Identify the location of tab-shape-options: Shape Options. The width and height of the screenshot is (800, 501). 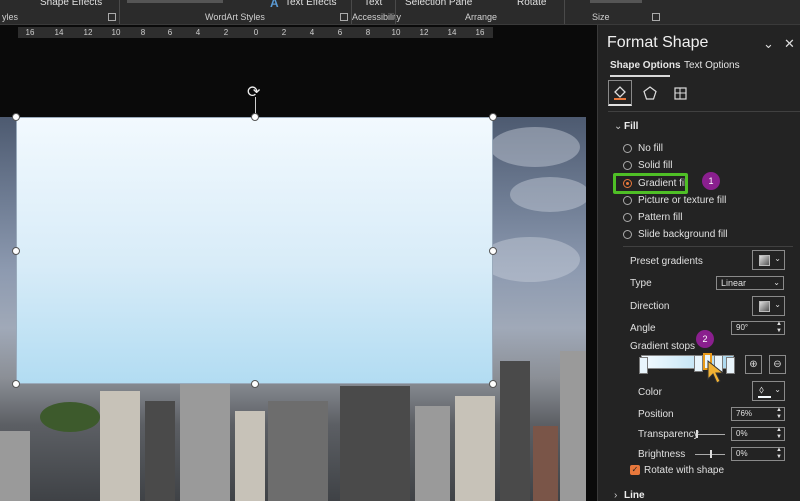
(645, 65).